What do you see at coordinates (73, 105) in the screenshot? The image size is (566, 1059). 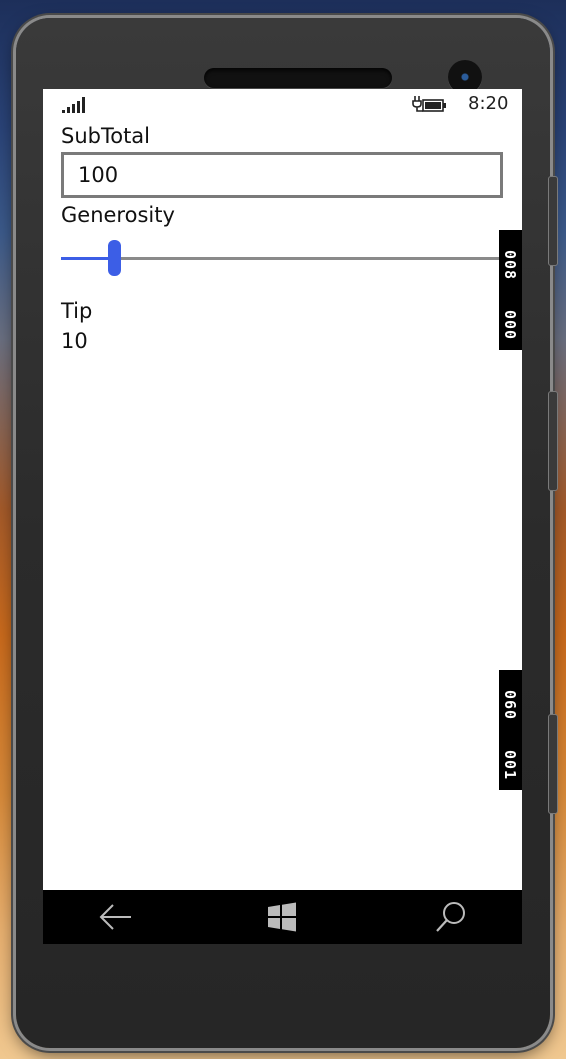 I see `signal-bars-icon` at bounding box center [73, 105].